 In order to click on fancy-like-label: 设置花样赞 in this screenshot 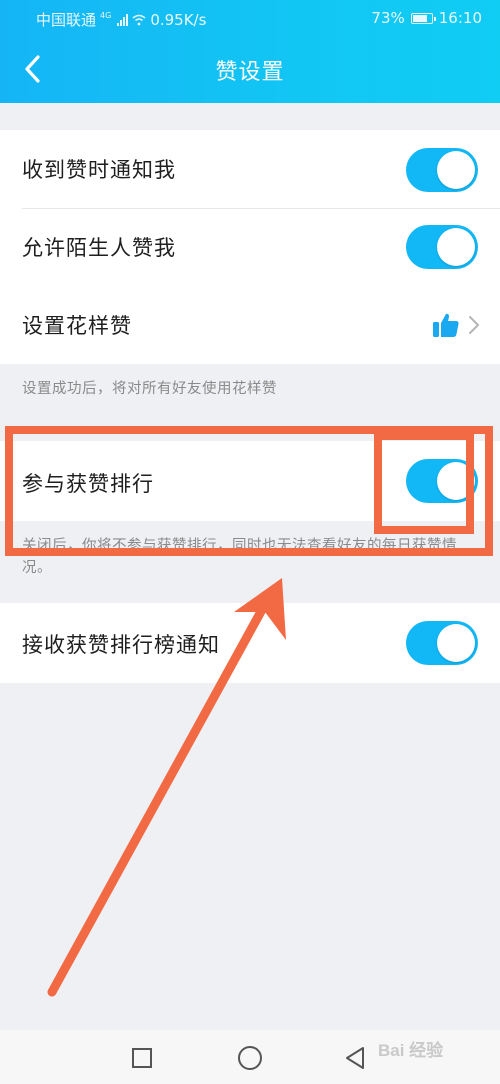, I will do `click(77, 326)`.